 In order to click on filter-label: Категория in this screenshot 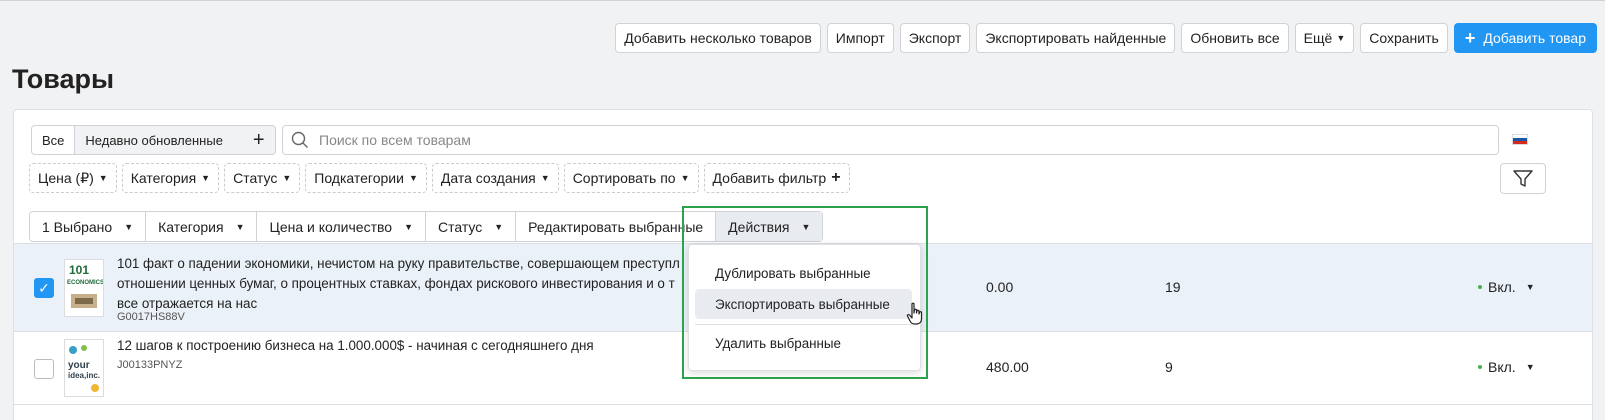, I will do `click(163, 178)`.